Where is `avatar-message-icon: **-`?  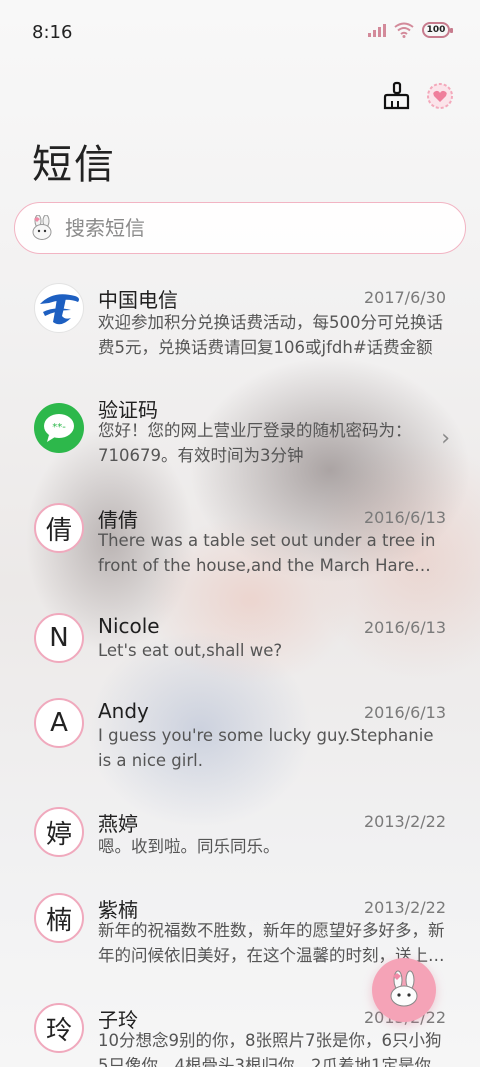
avatar-message-icon: **- is located at coordinates (59, 428).